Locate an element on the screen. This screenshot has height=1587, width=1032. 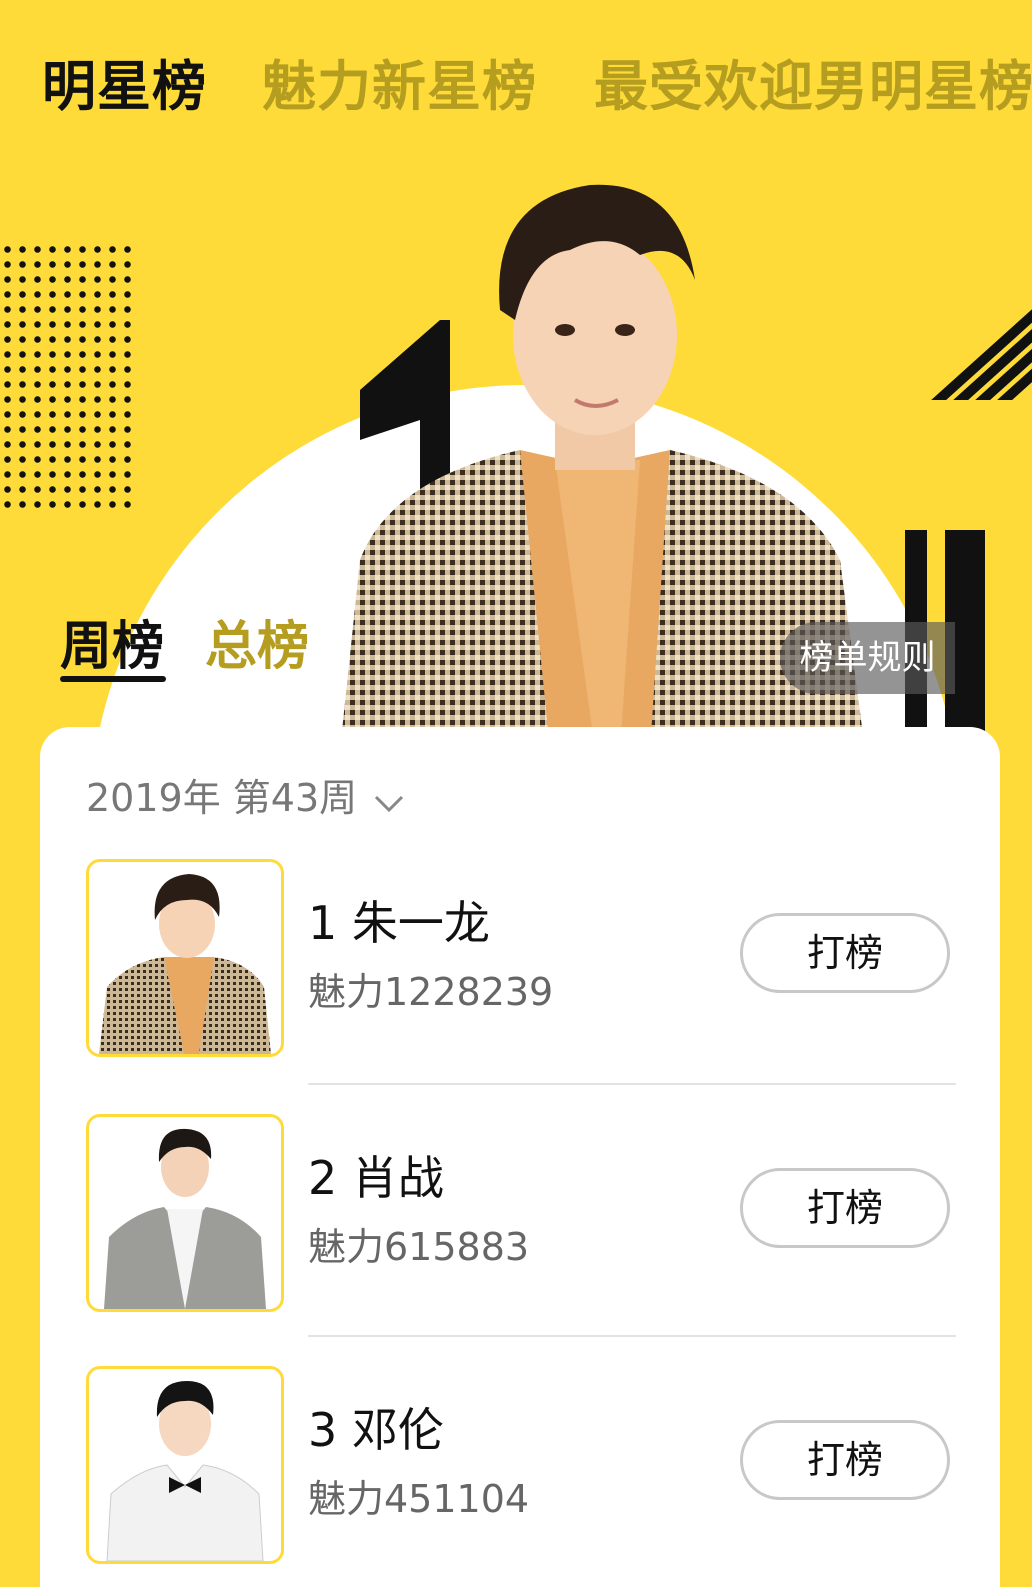
diagonal-stripes-decoration is located at coordinates (977, 350).